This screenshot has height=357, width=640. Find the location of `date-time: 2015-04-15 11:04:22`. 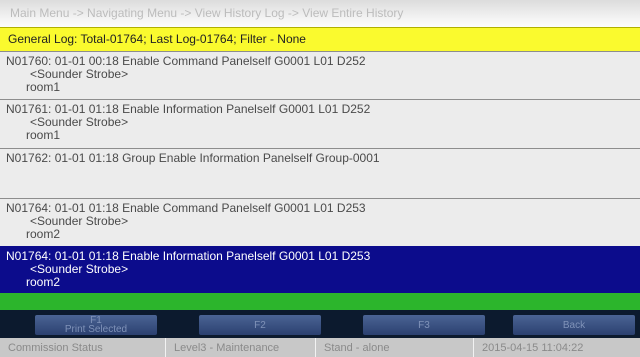

date-time: 2015-04-15 11:04:22 is located at coordinates (533, 348).